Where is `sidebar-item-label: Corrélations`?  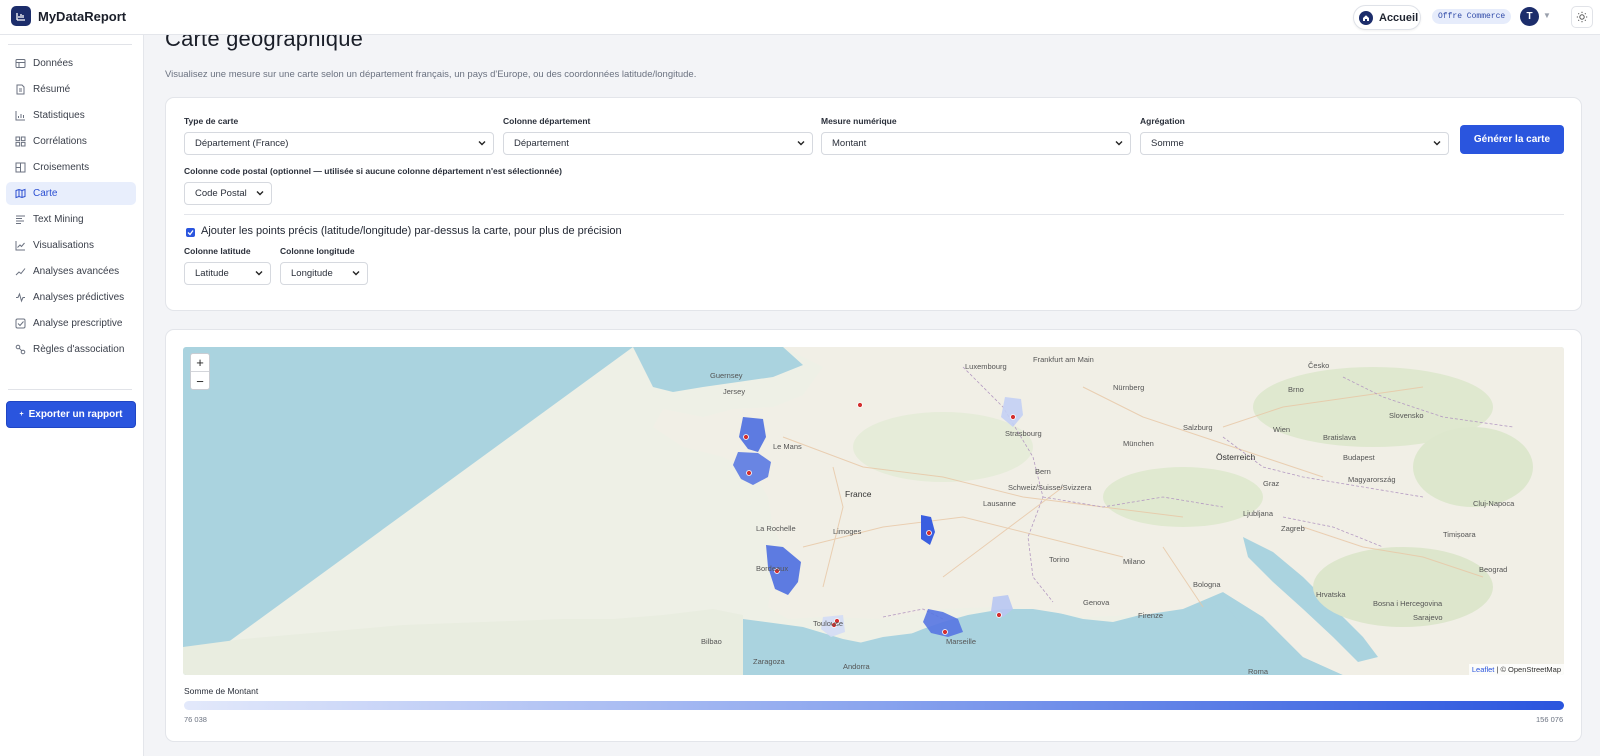
sidebar-item-label: Corrélations is located at coordinates (60, 141).